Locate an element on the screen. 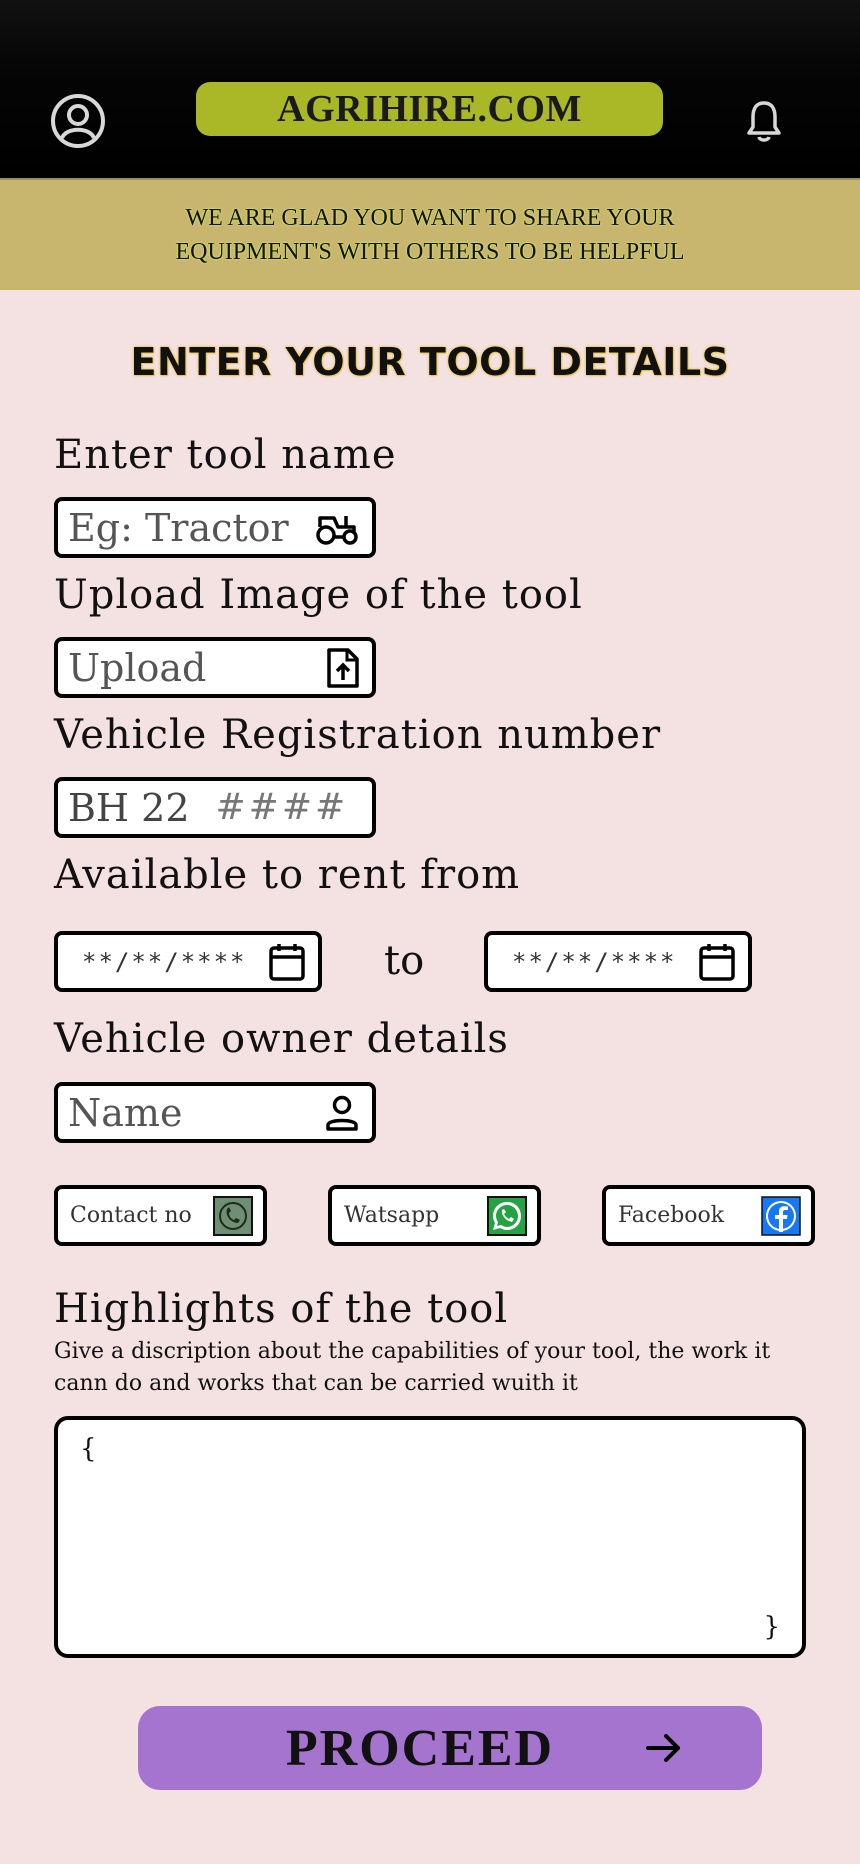  banner-line-2: EQUIPMENT'S WITH OTHERS TO BE HELPFUL is located at coordinates (430, 252).